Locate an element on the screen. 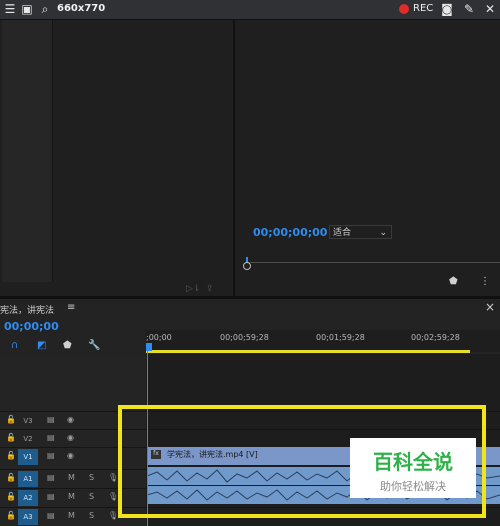  track-label: A1 is located at coordinates (28, 479).